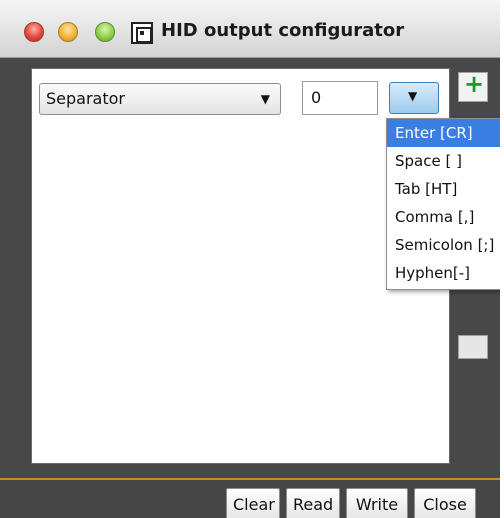 The width and height of the screenshot is (504, 518). I want to click on maximize-window-icon, so click(105, 32).